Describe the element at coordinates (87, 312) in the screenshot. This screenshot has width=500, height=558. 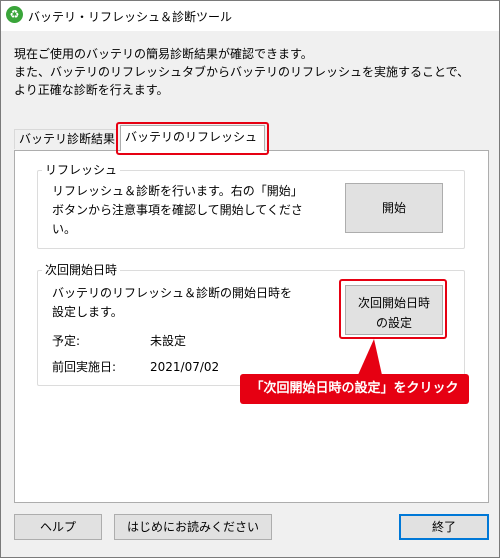
I see `schedule-description-line: 設定します。` at that location.